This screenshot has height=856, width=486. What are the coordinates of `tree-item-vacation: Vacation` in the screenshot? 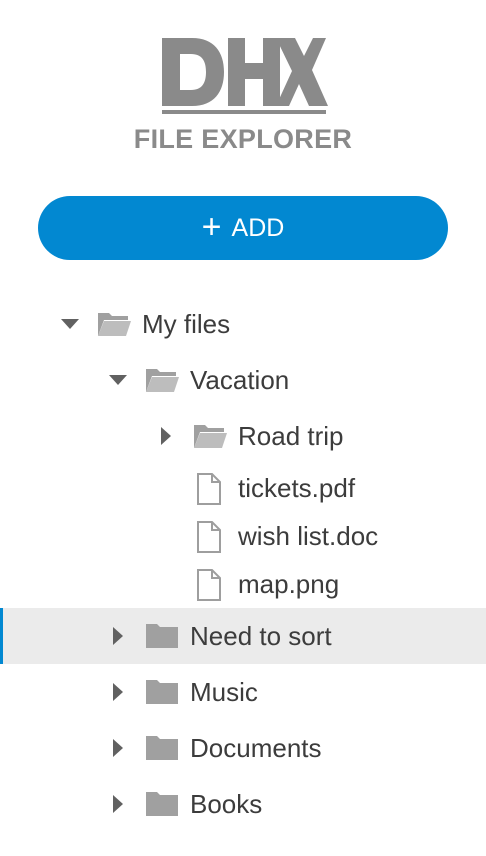 It's located at (243, 380).